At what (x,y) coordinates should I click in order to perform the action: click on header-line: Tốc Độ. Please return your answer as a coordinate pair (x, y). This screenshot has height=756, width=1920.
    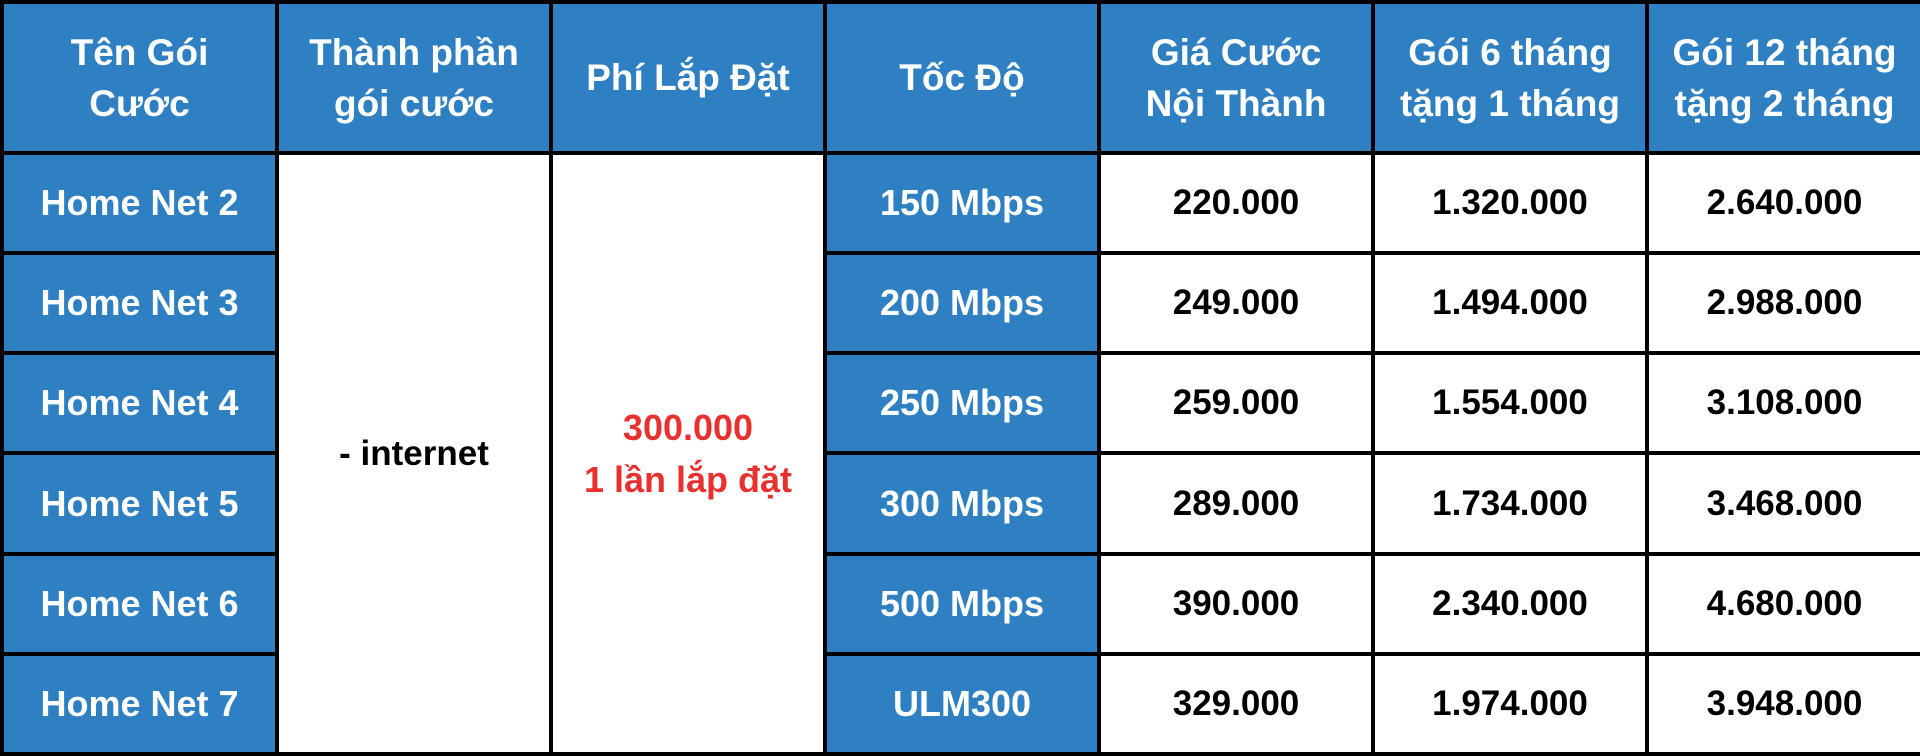
    Looking at the image, I should click on (962, 77).